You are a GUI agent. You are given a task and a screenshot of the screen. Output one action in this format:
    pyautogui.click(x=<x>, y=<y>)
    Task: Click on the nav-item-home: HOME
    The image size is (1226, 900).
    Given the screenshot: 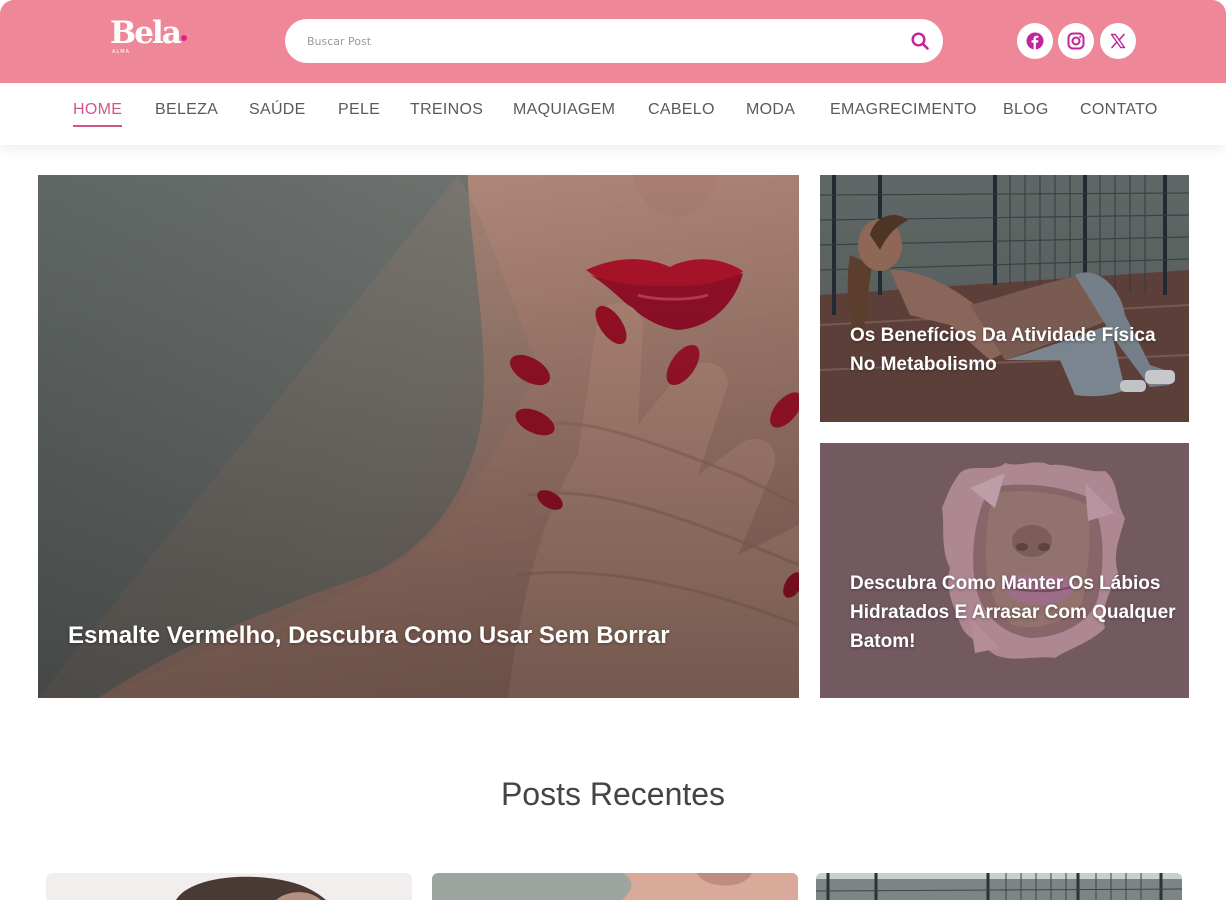 What is the action you would take?
    pyautogui.click(x=98, y=114)
    